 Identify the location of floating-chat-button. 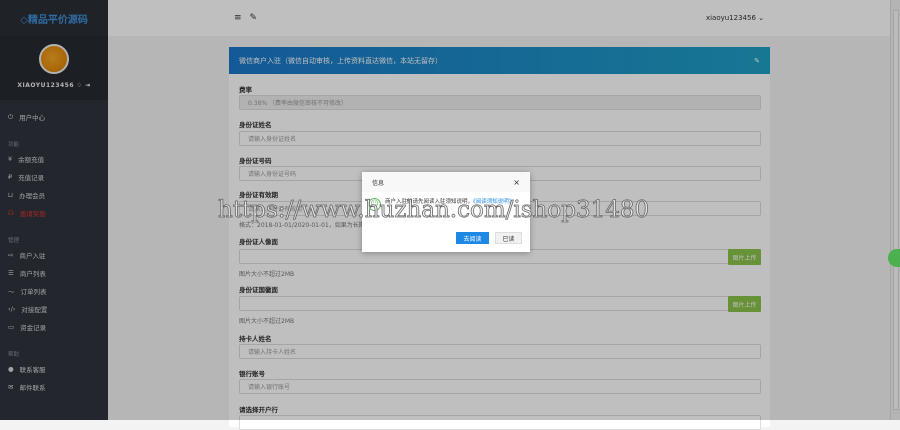
(894, 258).